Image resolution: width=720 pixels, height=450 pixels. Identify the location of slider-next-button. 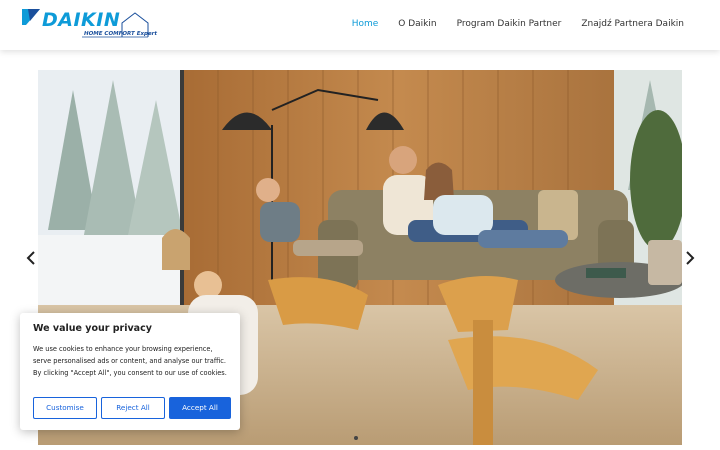
(690, 258).